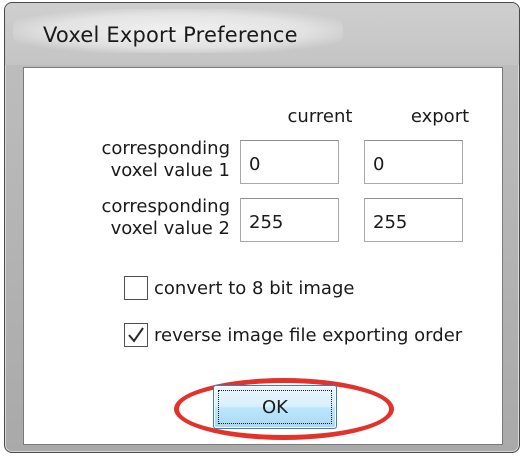 The image size is (526, 457). I want to click on reverse-order-checkbox, so click(136, 335).